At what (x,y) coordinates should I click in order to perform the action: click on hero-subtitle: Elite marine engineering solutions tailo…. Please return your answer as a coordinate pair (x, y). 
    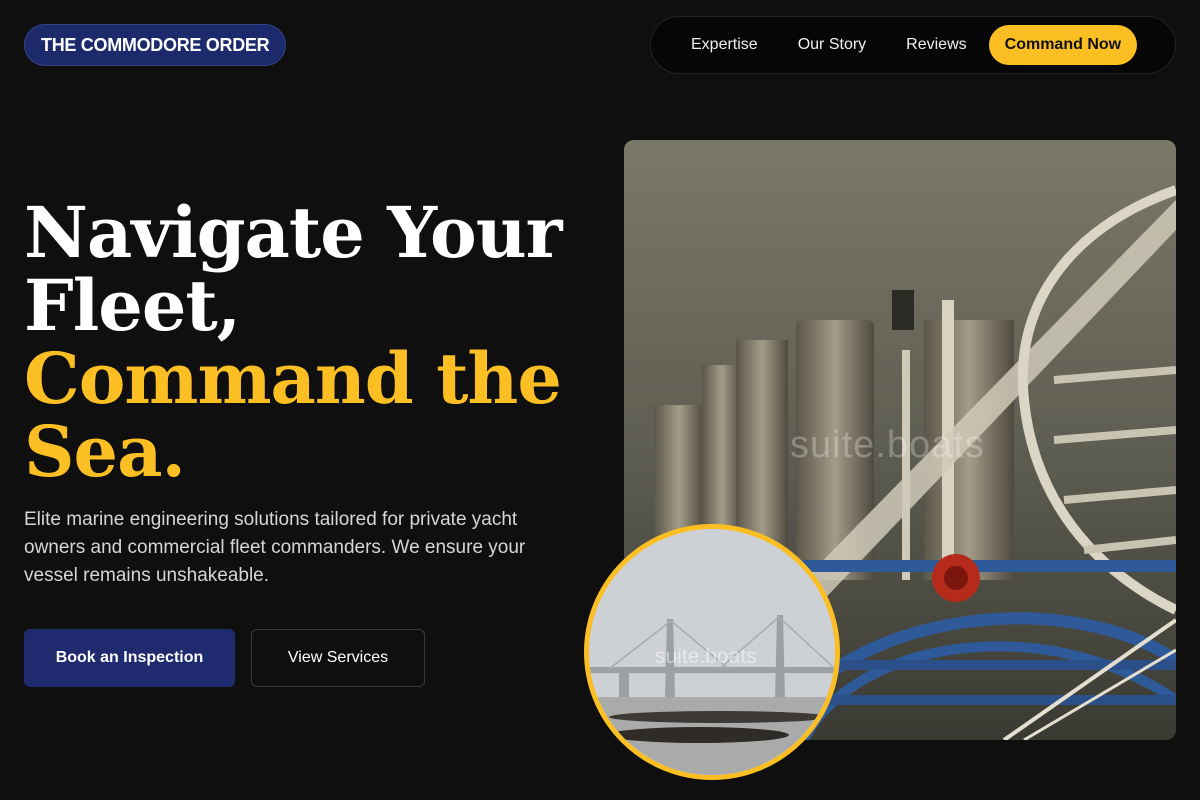
    Looking at the image, I should click on (275, 547).